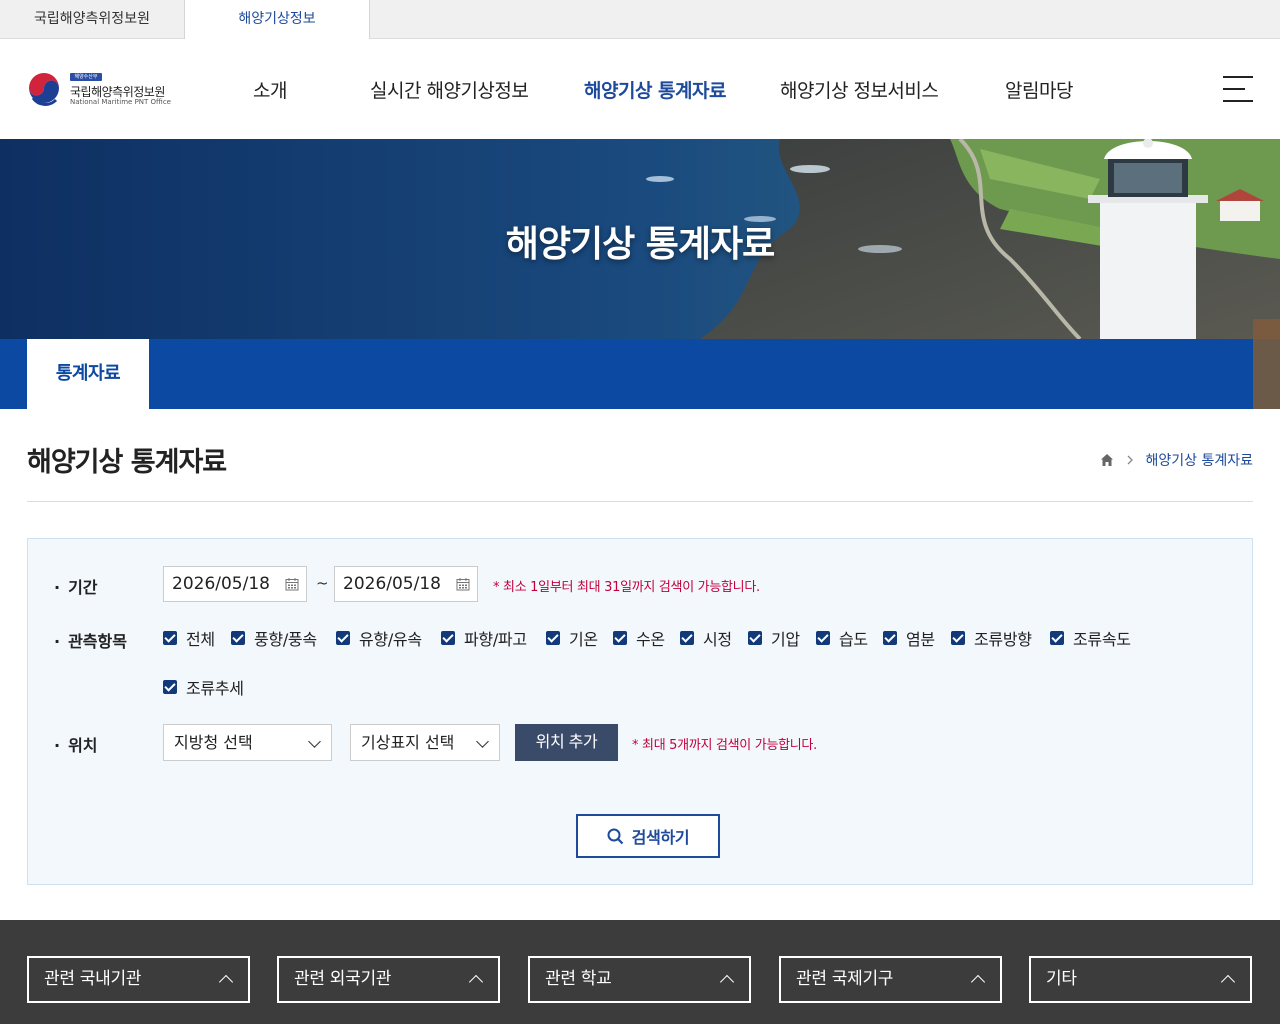 This screenshot has width=1280, height=1024. Describe the element at coordinates (920, 639) in the screenshot. I see `checkbox-label: 염분` at that location.